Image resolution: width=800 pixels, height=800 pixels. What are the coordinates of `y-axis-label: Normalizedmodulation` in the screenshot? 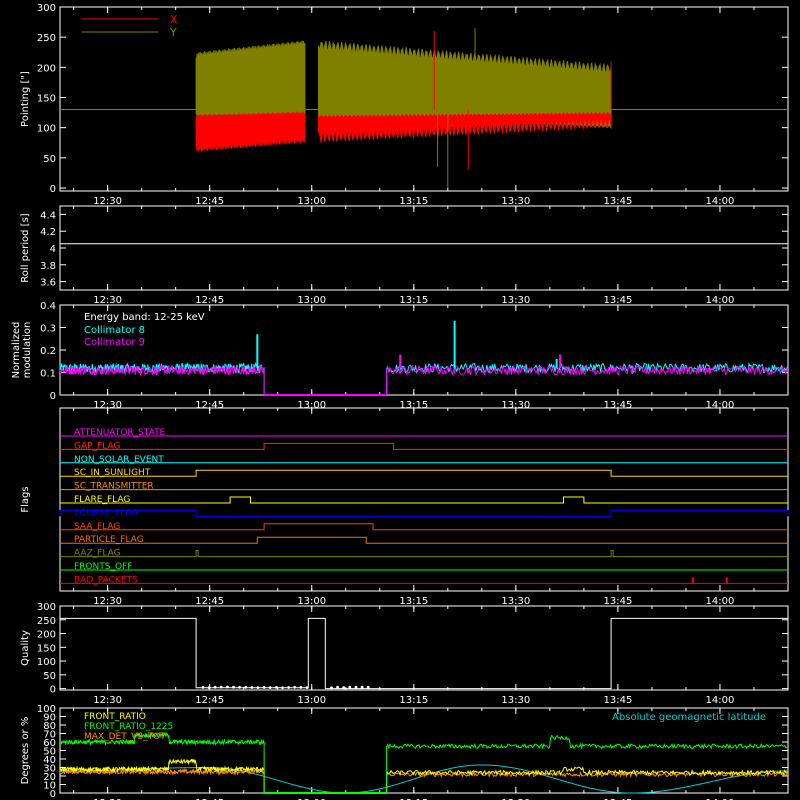 It's located at (22, 350).